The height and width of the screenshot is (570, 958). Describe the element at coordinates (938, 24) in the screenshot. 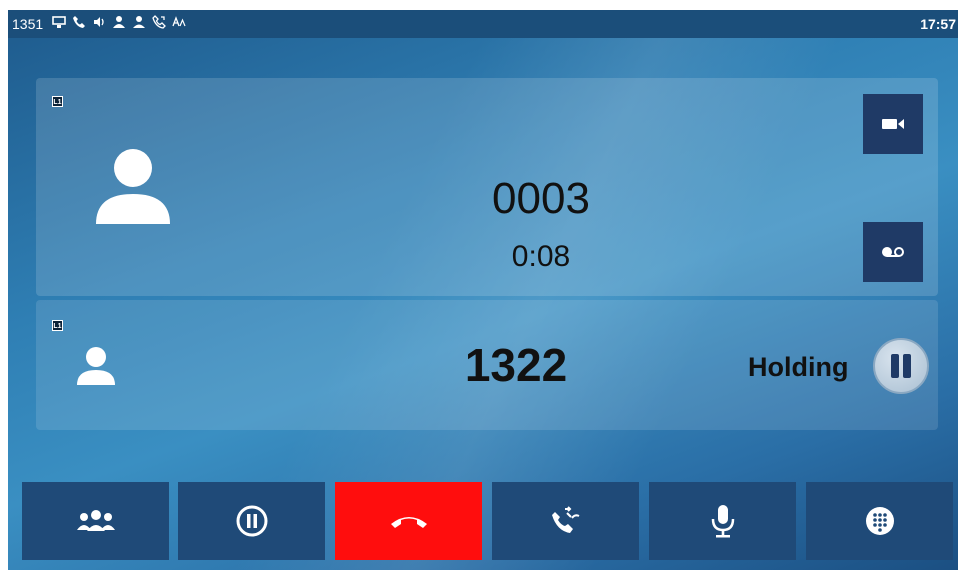

I see `clock: 17:57` at that location.